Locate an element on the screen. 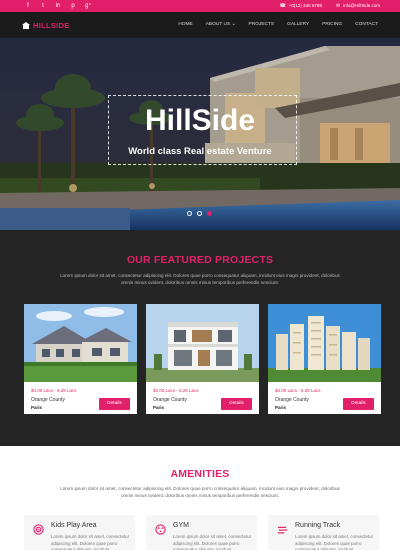 This screenshot has width=400, height=550. email-address: info@HillSide.com is located at coordinates (361, 5).